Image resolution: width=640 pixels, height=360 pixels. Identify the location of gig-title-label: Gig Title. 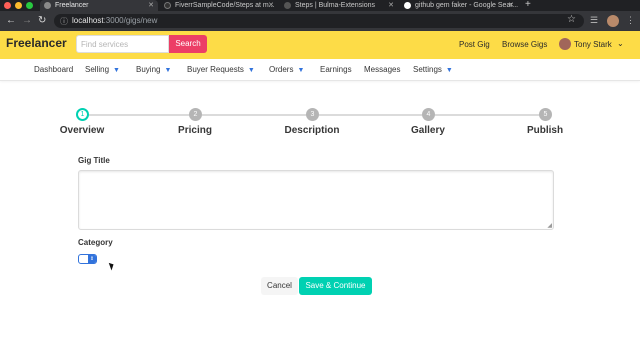
(94, 160).